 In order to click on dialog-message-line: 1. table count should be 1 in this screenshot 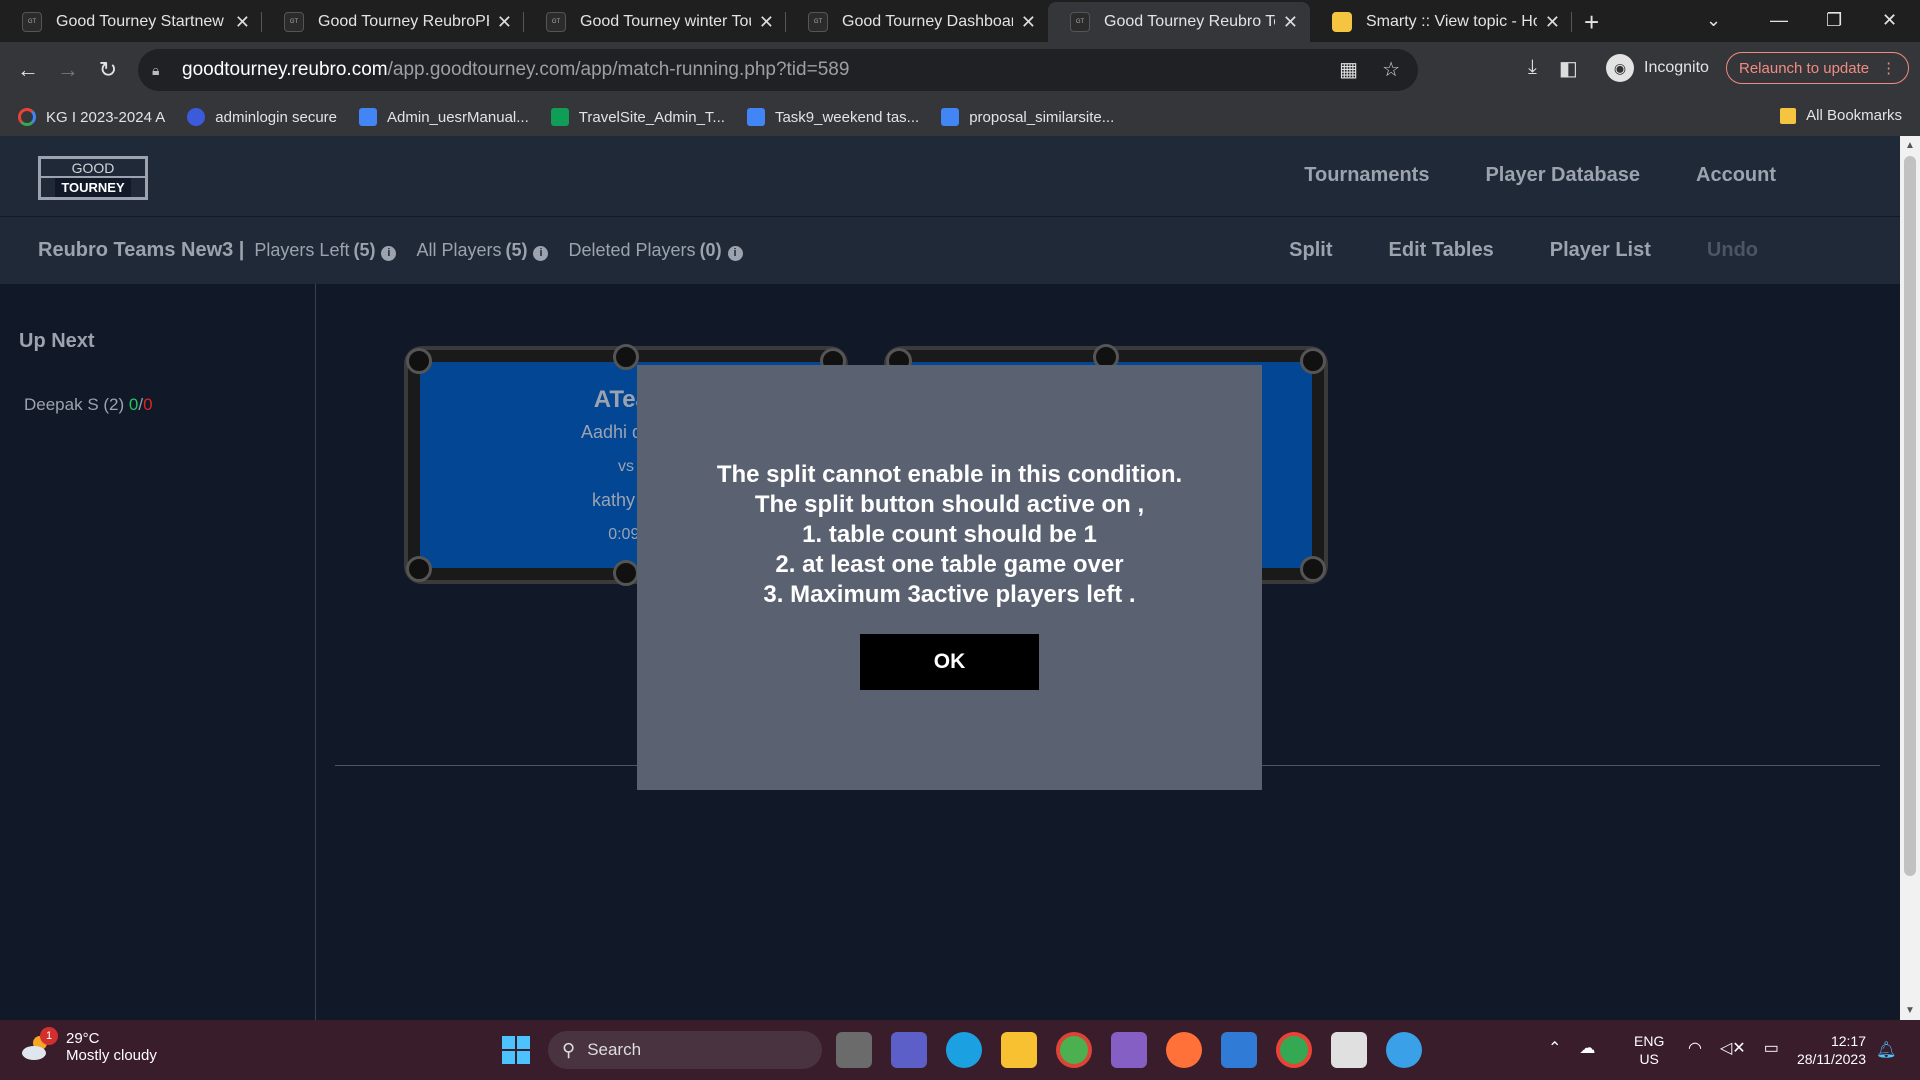, I will do `click(949, 534)`.